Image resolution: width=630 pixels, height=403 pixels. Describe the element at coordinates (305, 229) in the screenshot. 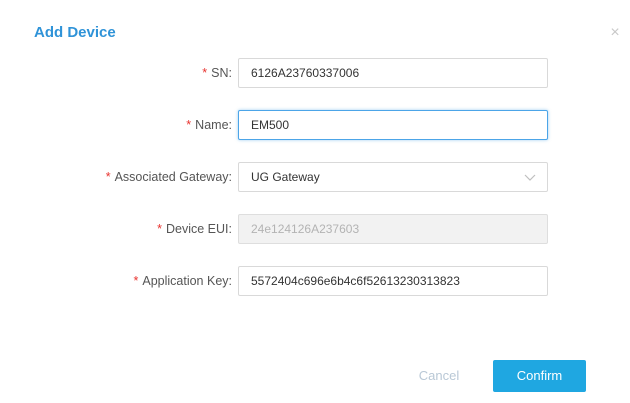

I see `eui-value: 24e124126A237603` at that location.